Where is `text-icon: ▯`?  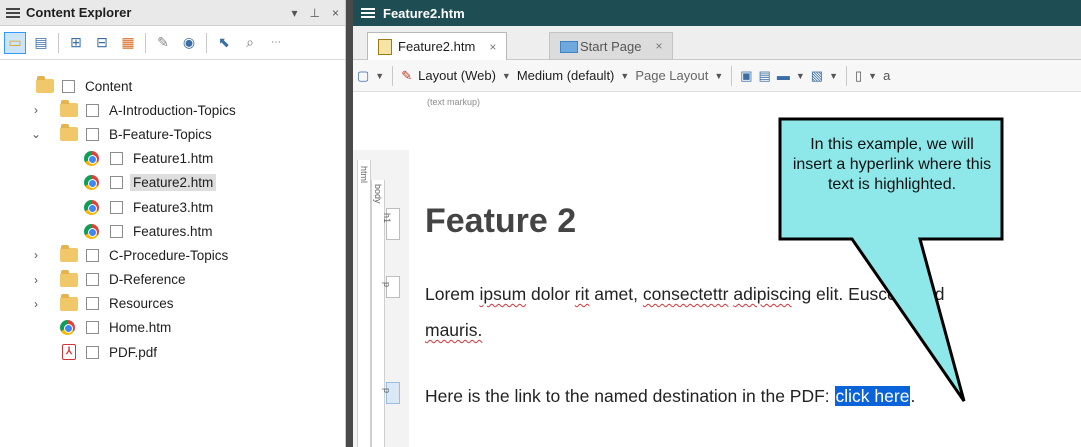
text-icon: ▯ is located at coordinates (858, 76).